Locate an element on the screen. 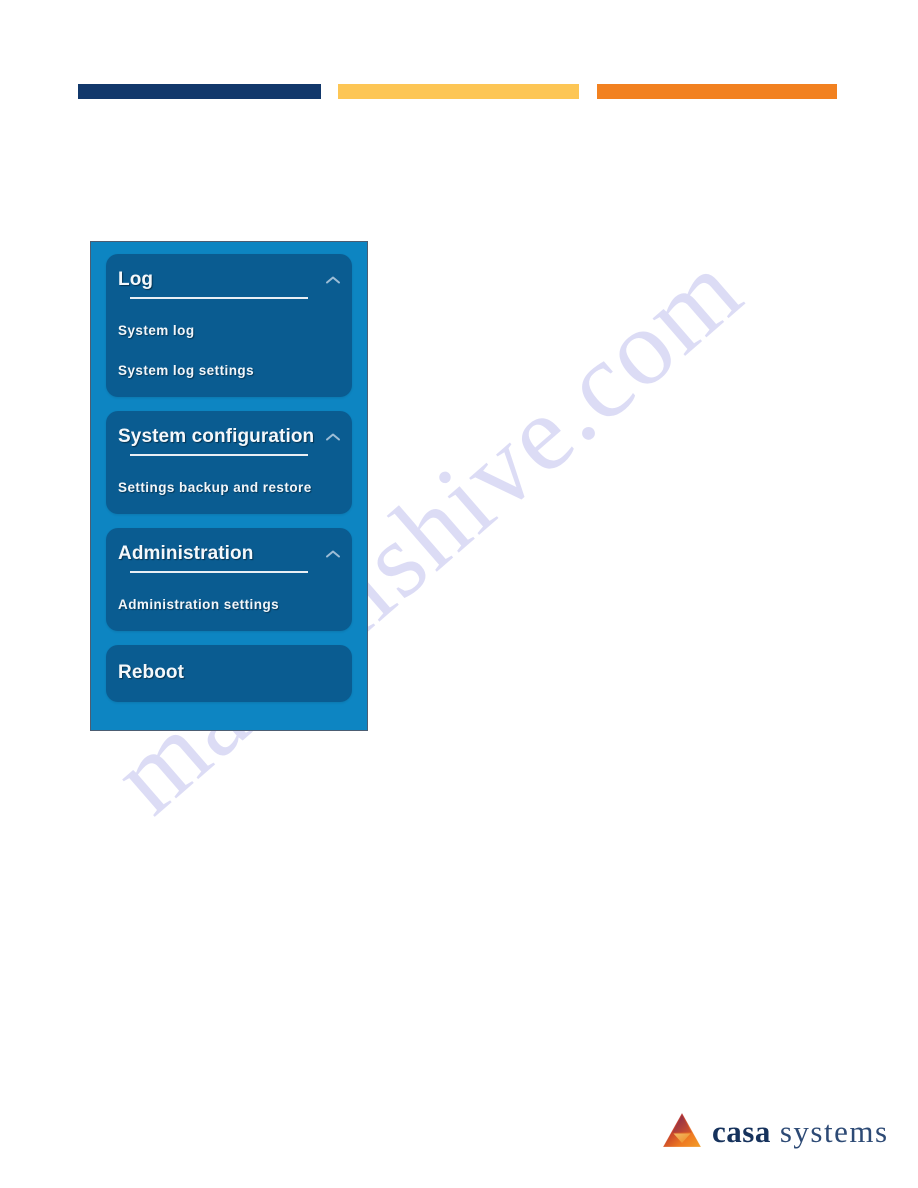 The height and width of the screenshot is (1188, 918). menu-item-settings-backup-and-restore: Settings backup and restore is located at coordinates (229, 488).